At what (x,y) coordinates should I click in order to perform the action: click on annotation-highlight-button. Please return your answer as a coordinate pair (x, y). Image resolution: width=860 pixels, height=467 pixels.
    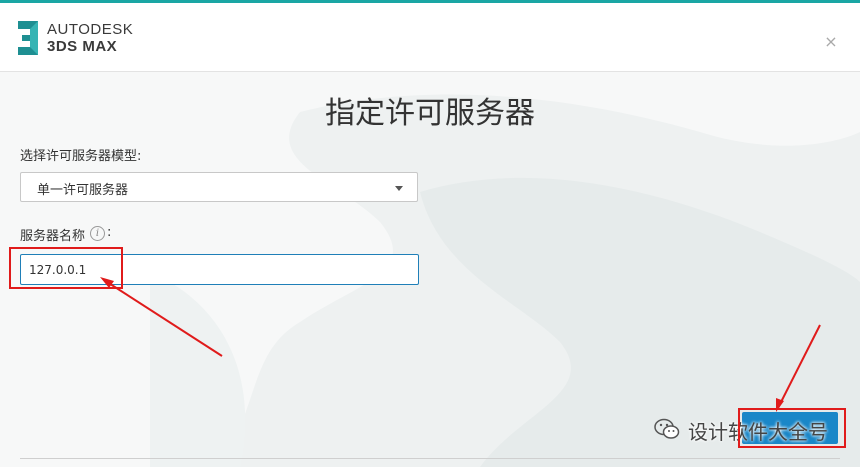
    Looking at the image, I should click on (792, 428).